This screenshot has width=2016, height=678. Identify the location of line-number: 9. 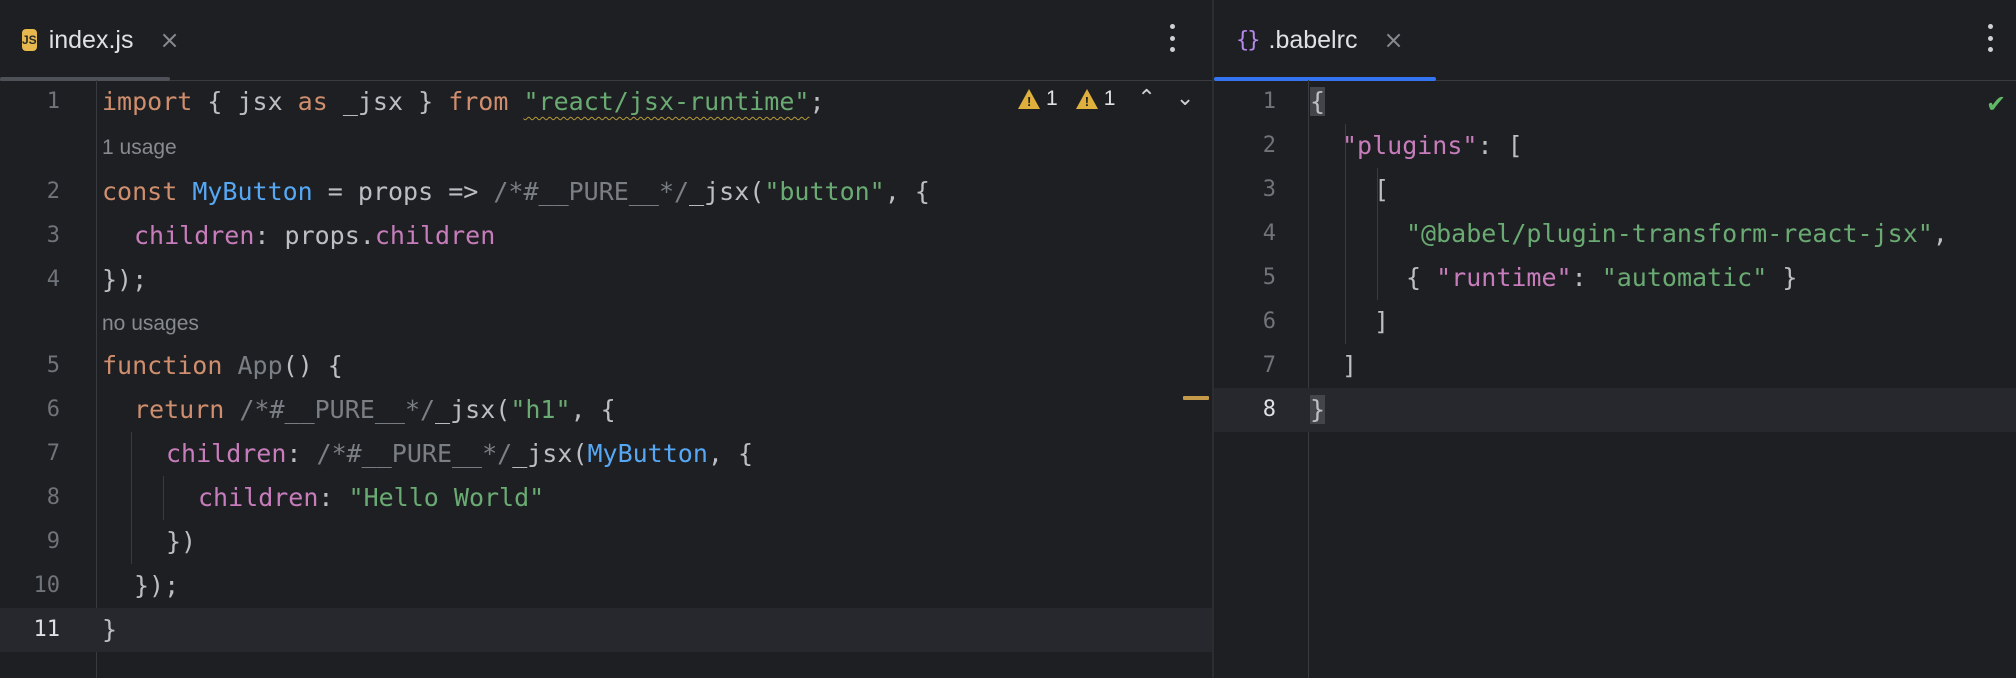
(53, 541).